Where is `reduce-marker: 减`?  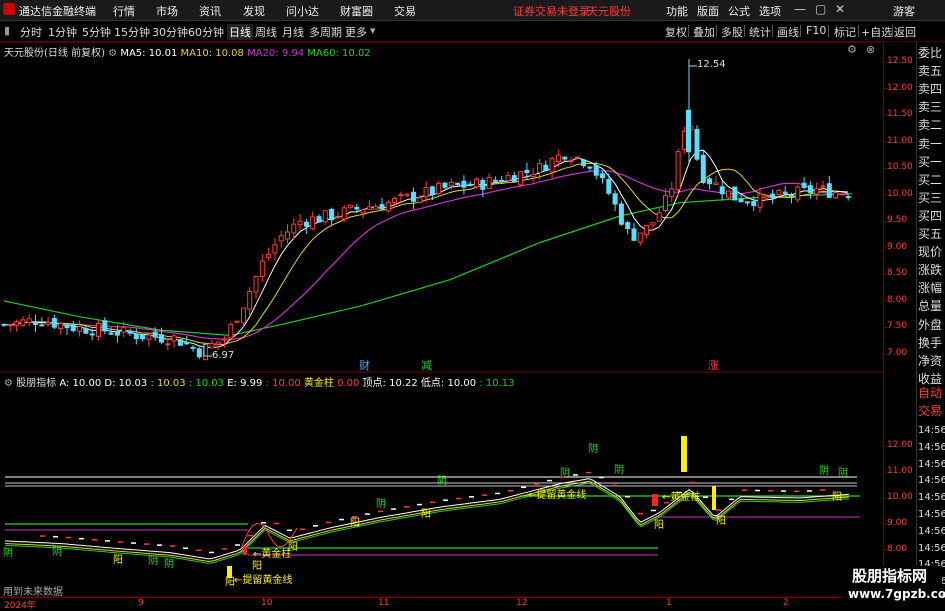 reduce-marker: 减 is located at coordinates (426, 365).